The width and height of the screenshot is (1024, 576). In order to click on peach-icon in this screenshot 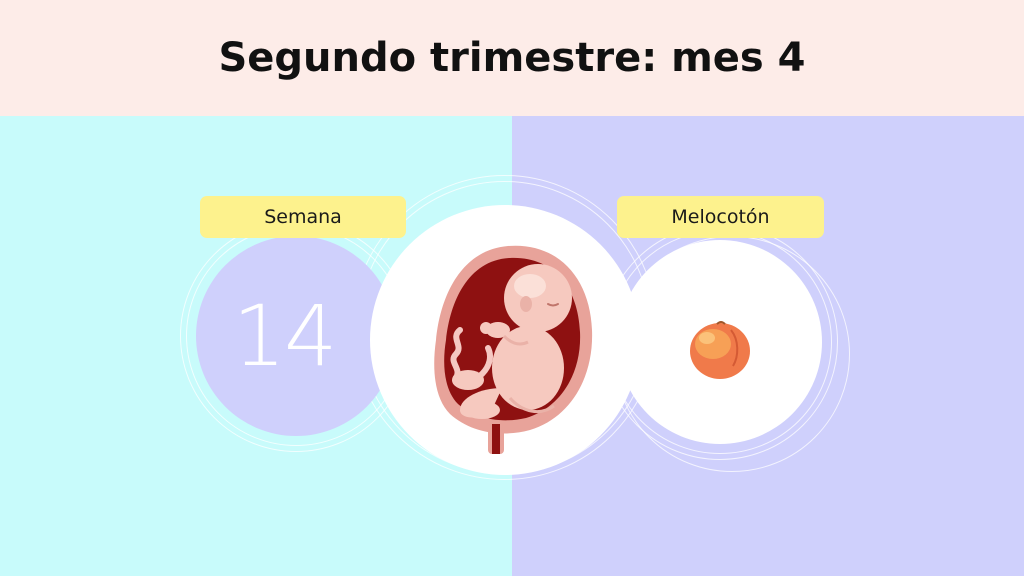, I will do `click(720, 350)`.